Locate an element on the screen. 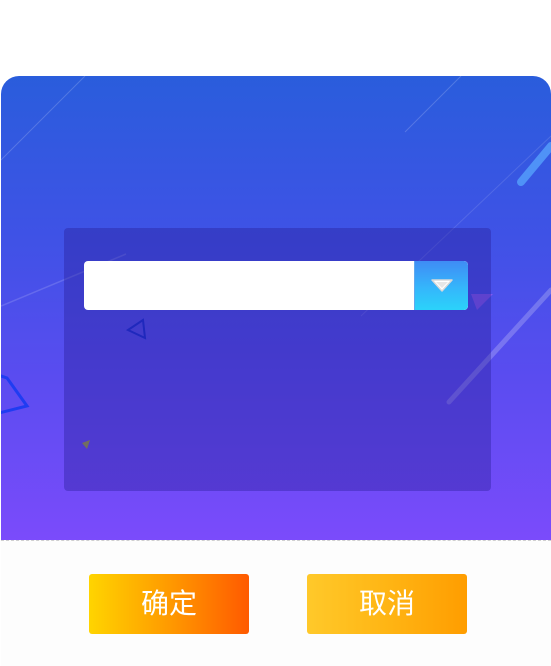 The height and width of the screenshot is (666, 551). dropdown-select is located at coordinates (276, 285).